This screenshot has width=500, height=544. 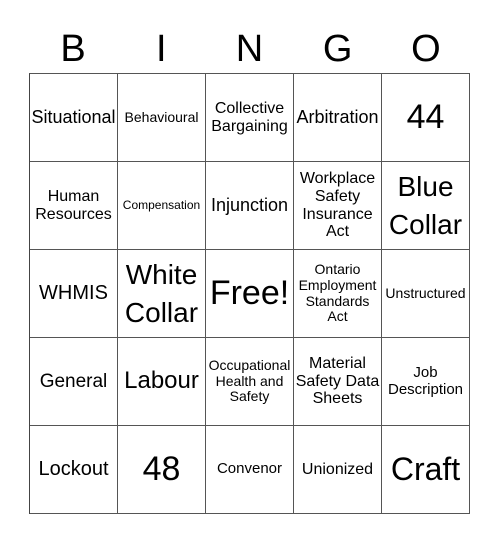 I want to click on header-letter-g: G, so click(x=337, y=49).